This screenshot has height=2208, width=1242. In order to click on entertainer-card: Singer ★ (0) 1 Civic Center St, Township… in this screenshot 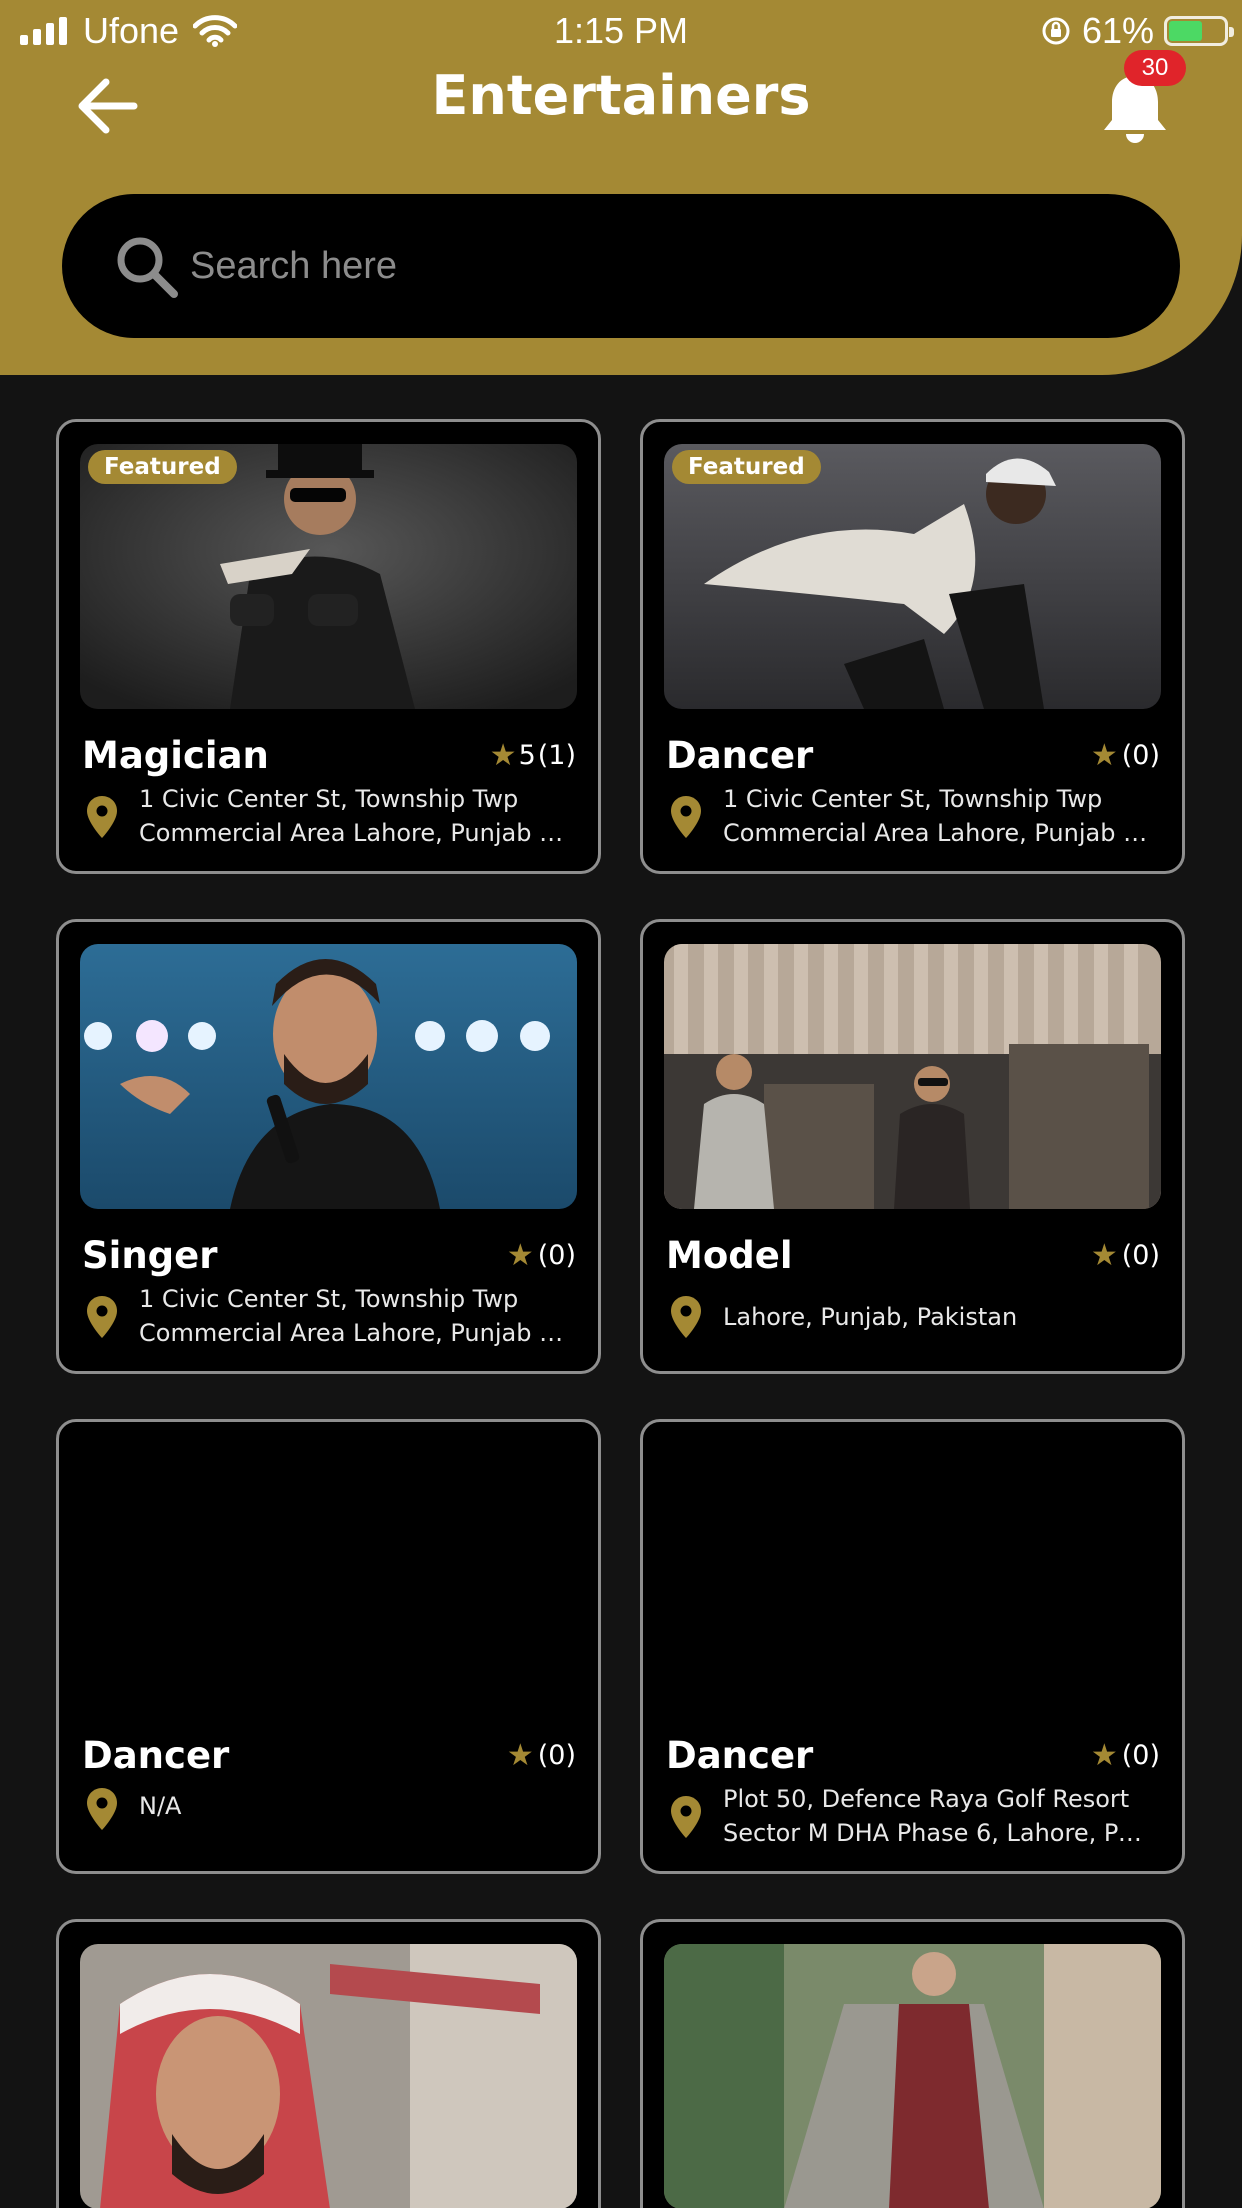, I will do `click(328, 1146)`.